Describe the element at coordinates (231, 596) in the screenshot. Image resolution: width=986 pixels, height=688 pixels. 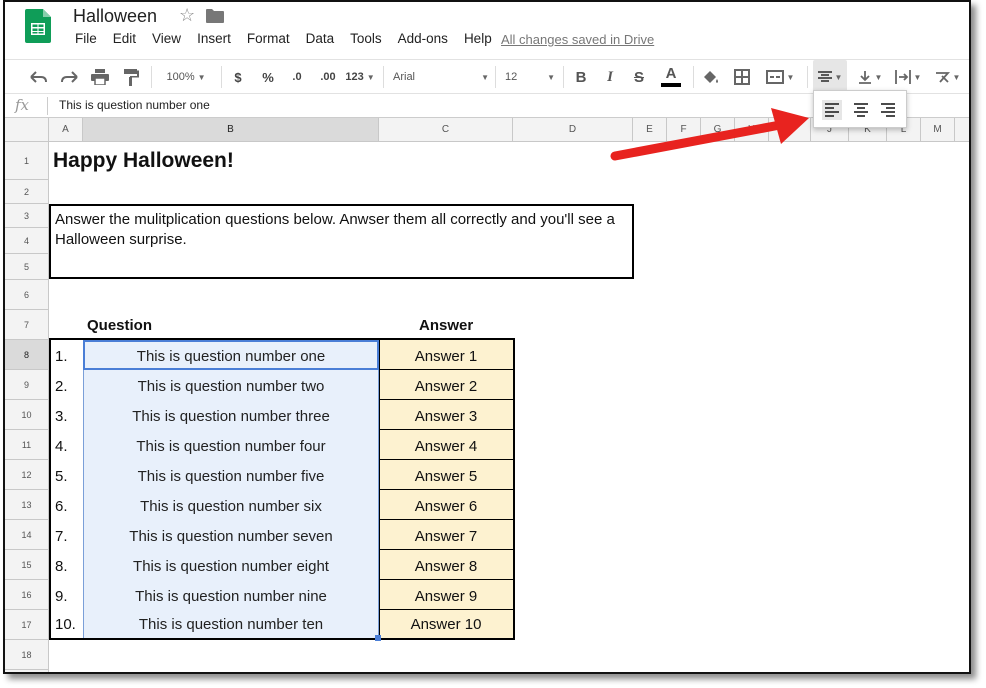
I see `question-cell: This is question number nine` at that location.